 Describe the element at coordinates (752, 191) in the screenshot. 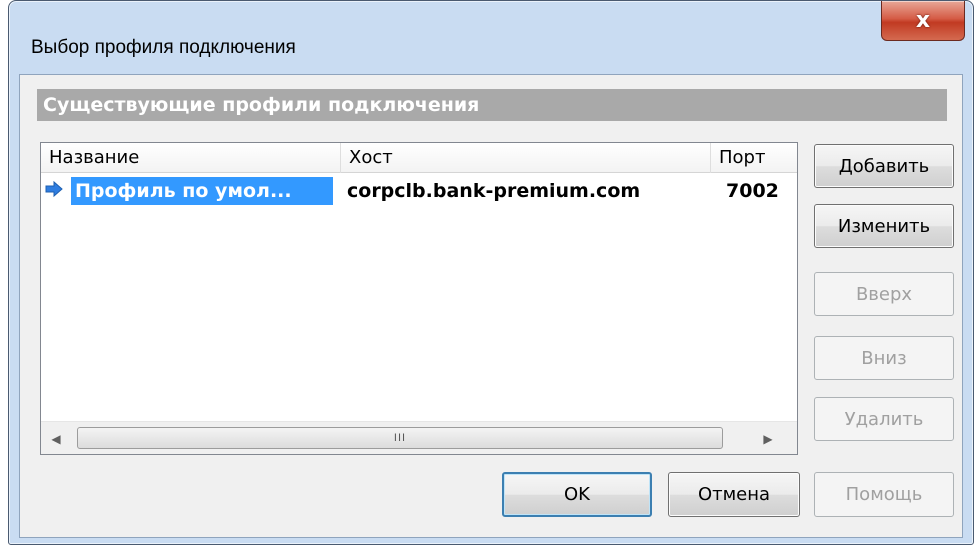

I see `cell-port: 7002` at that location.